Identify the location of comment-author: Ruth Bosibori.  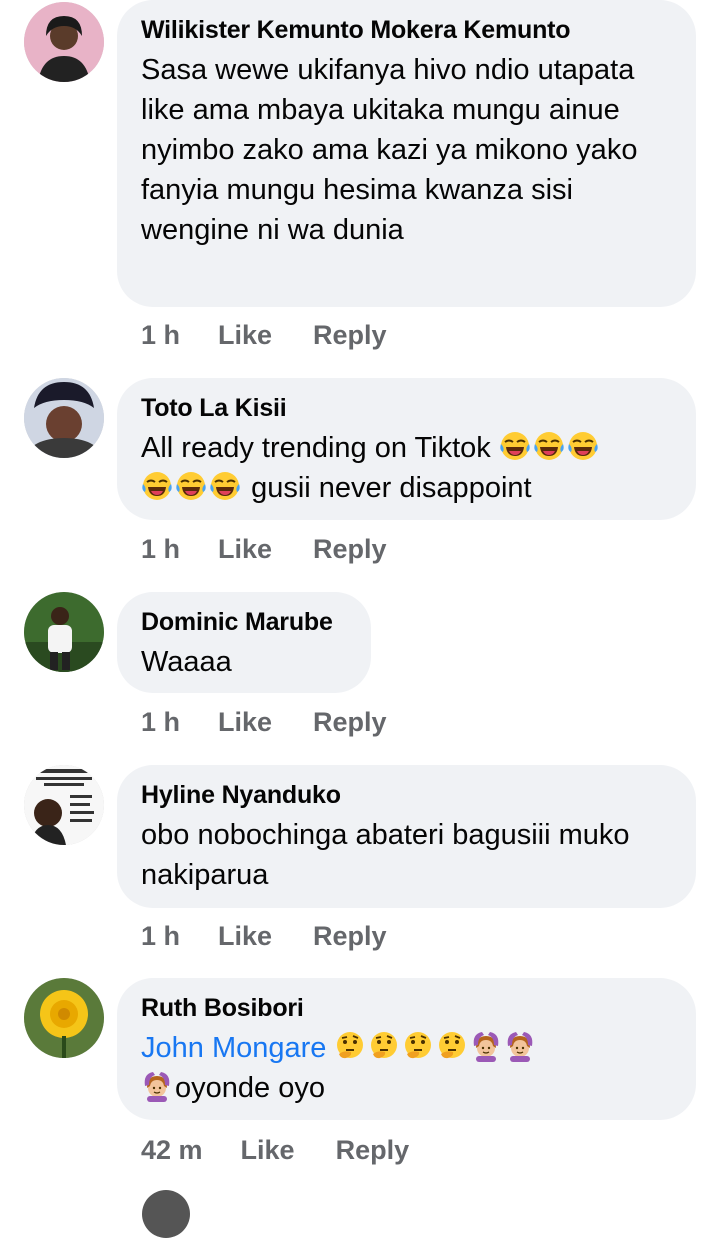
(406, 1008).